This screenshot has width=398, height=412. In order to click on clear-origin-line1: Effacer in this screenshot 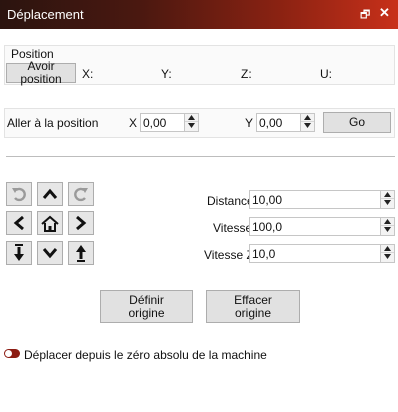, I will do `click(253, 299)`.